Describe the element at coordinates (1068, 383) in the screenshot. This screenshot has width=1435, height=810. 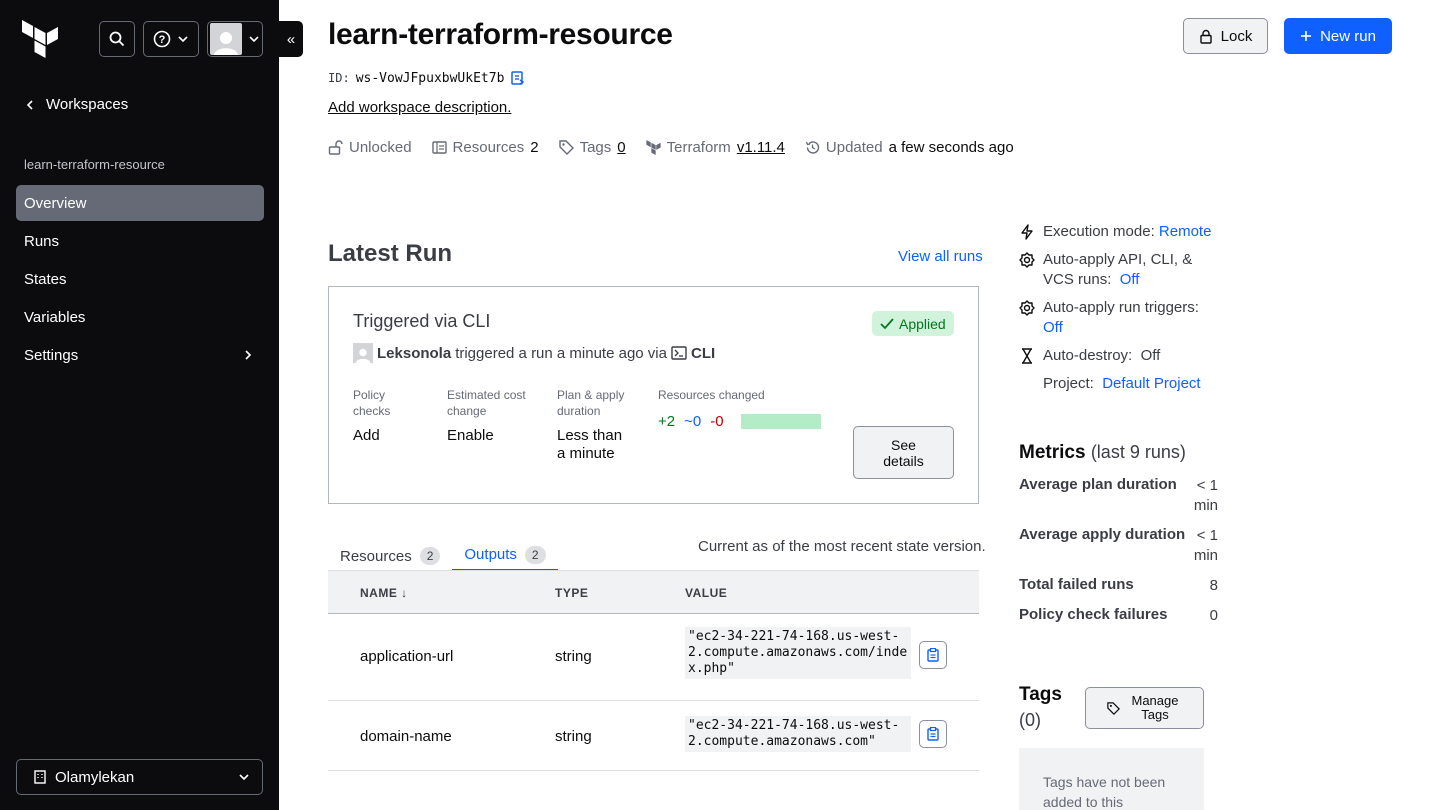
I see `project-label: Project:` at that location.